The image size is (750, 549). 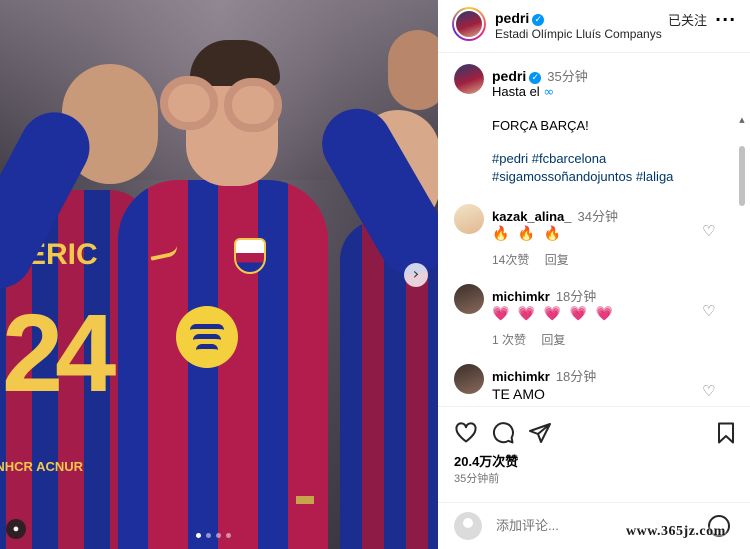 I want to click on post-timestamp: 35分钟前, so click(x=477, y=479).